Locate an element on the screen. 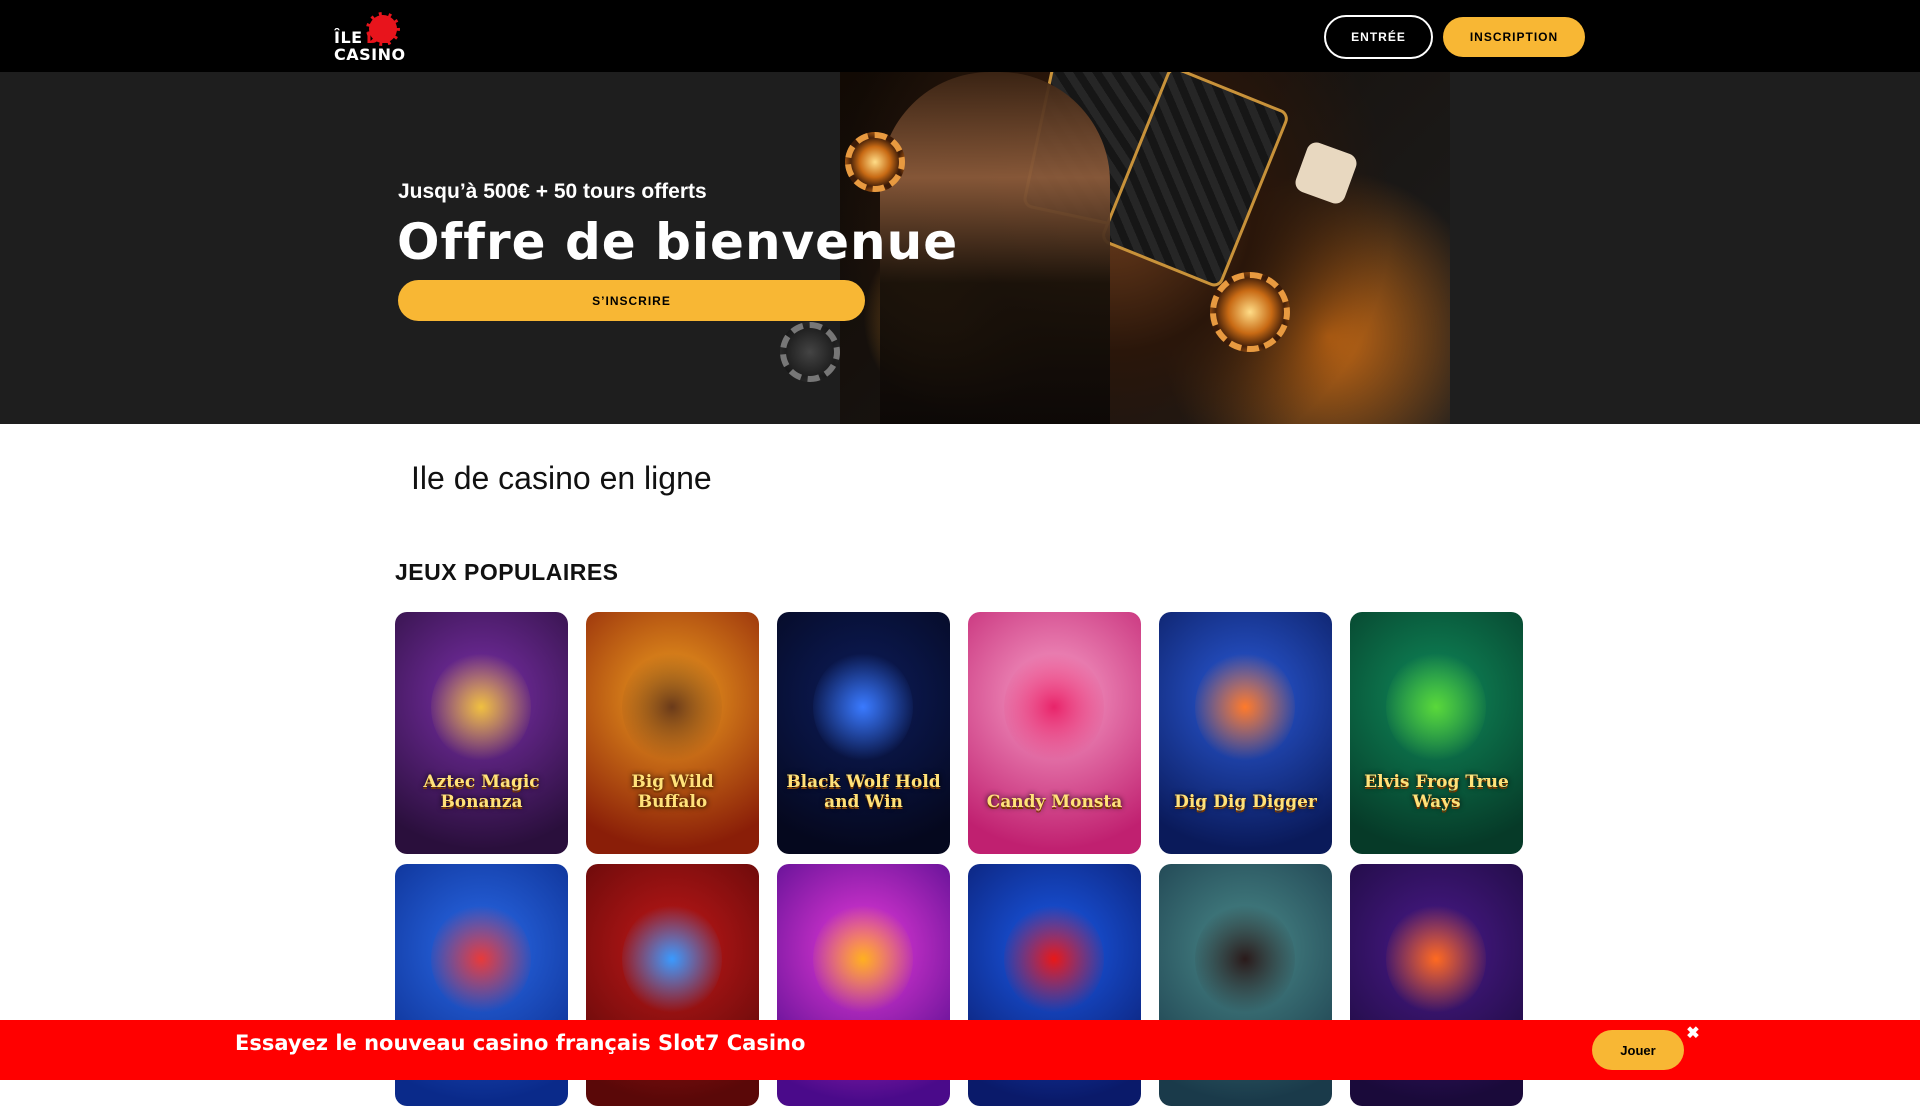 Image resolution: width=1920 pixels, height=1106 pixels. top-navigation-bar: ÎLE DE CASINO ENTRÉE INSCRIPTION is located at coordinates (960, 36).